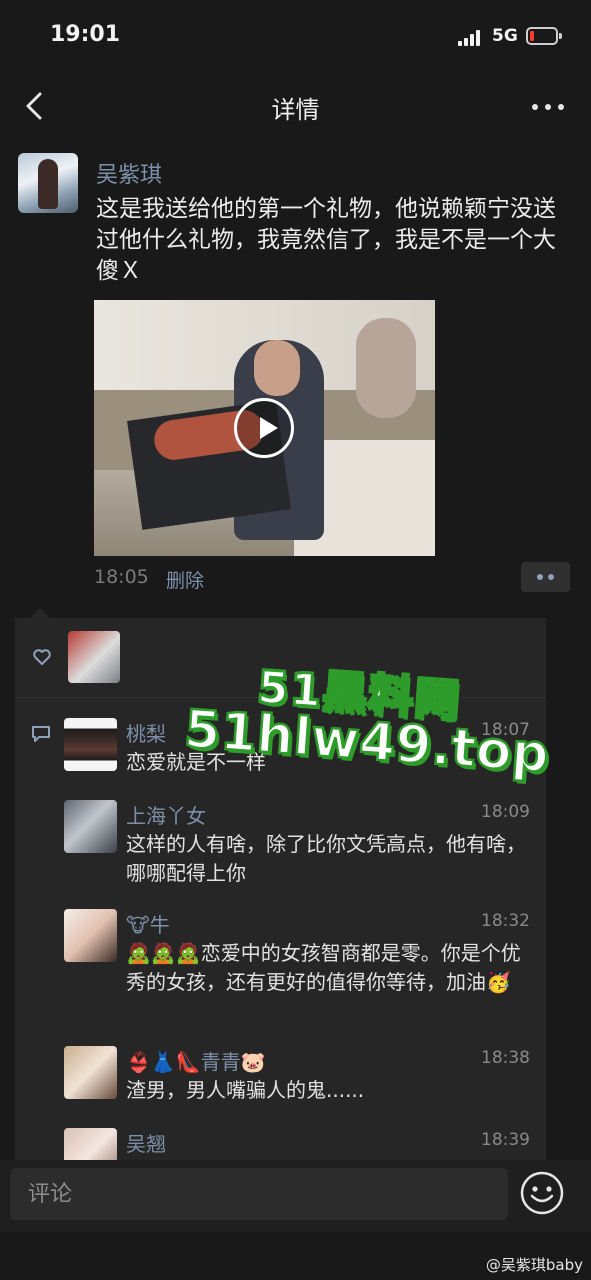 The width and height of the screenshot is (591, 1280). What do you see at coordinates (299, 1144) in the screenshot?
I see `comment-item: 吴翘 18:39` at bounding box center [299, 1144].